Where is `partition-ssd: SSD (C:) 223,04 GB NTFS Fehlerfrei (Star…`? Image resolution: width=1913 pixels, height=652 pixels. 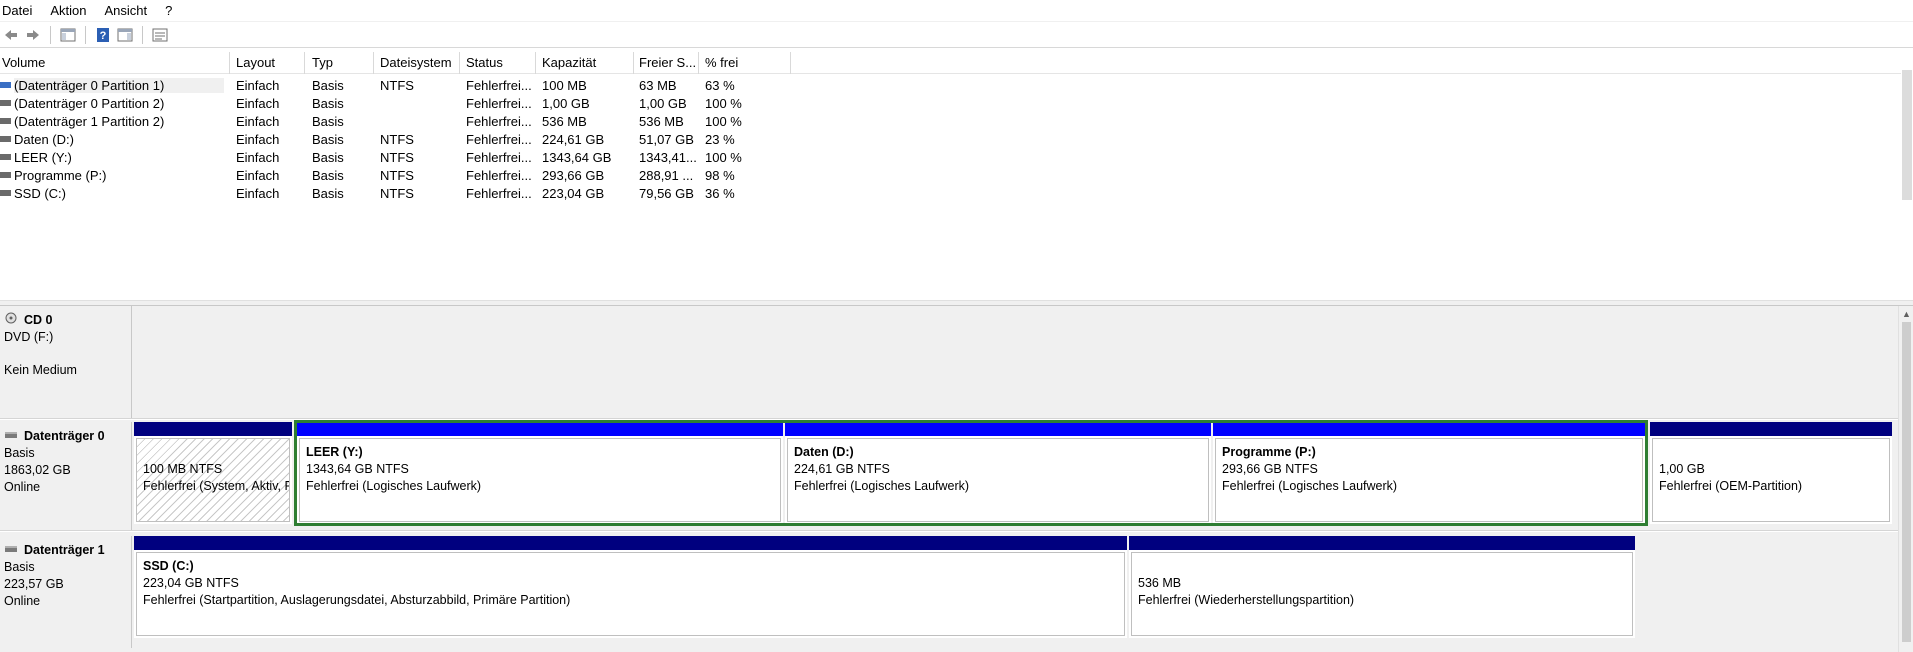 partition-ssd: SSD (C:) 223,04 GB NTFS Fehlerfrei (Star… is located at coordinates (630, 587).